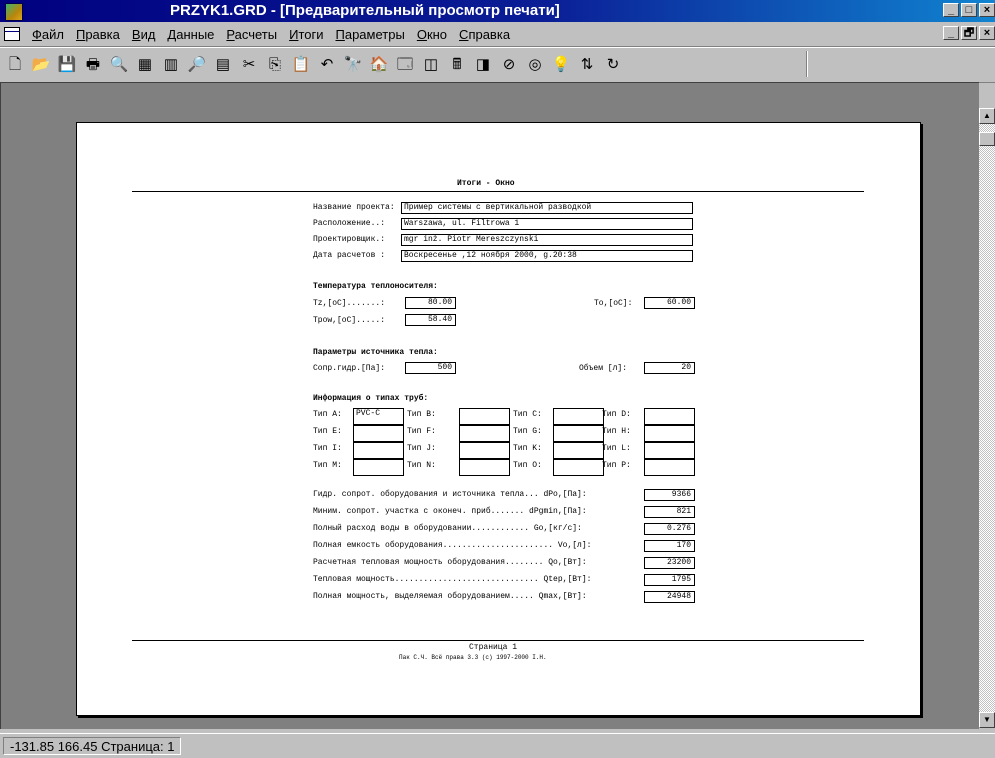 This screenshot has height=758, width=995. Describe the element at coordinates (969, 33) in the screenshot. I see `mdi-restore-button: 🗗` at that location.